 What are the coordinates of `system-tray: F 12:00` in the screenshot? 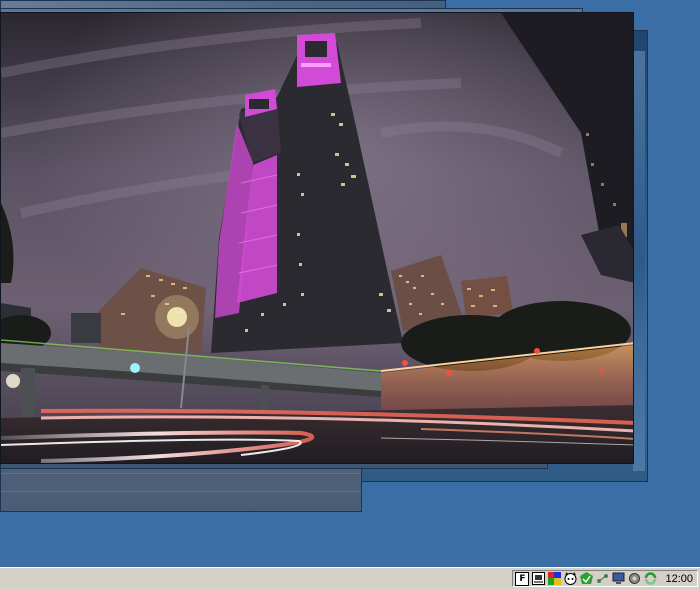 It's located at (605, 578).